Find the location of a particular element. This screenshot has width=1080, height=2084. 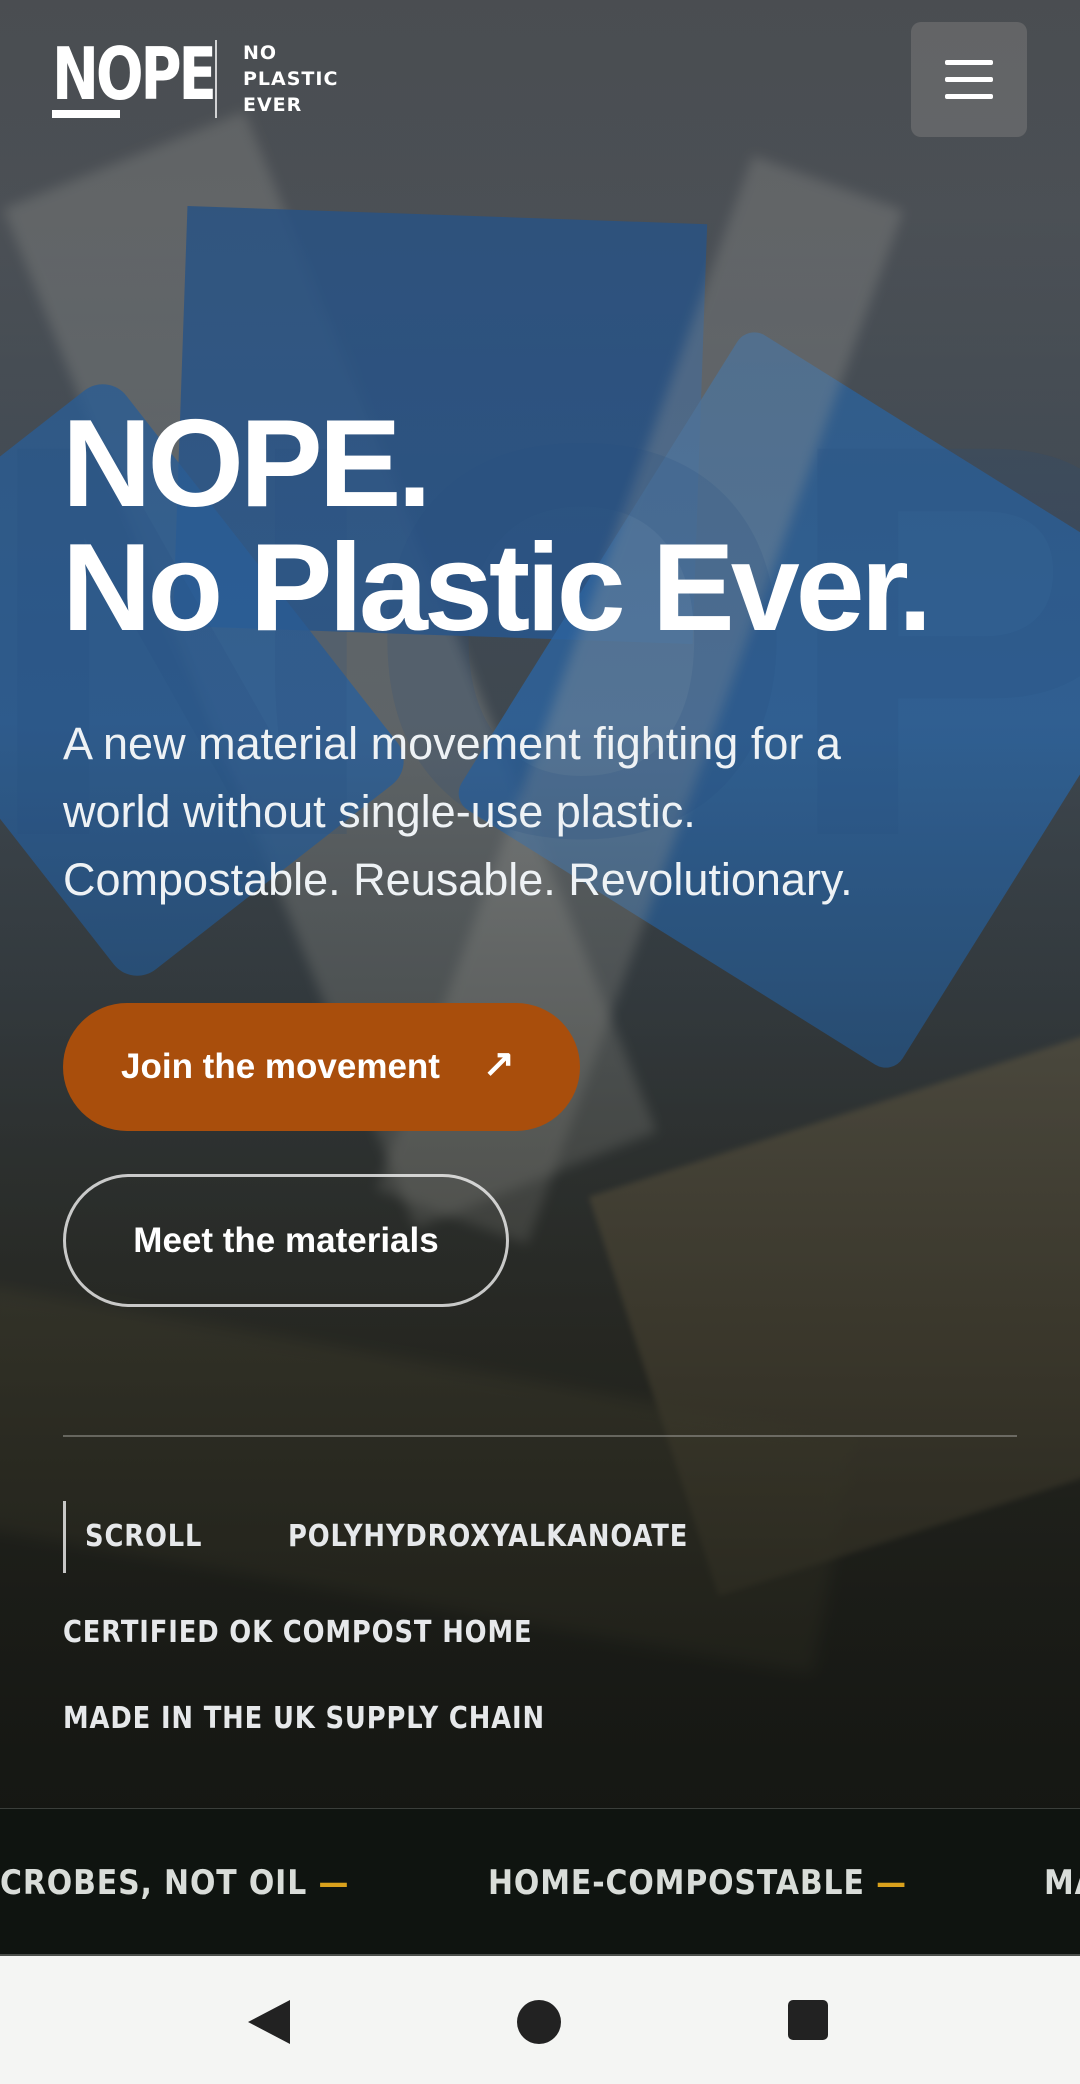

fact-item: MADE IN THE UK SUPPLY CHAIN is located at coordinates (304, 1718).